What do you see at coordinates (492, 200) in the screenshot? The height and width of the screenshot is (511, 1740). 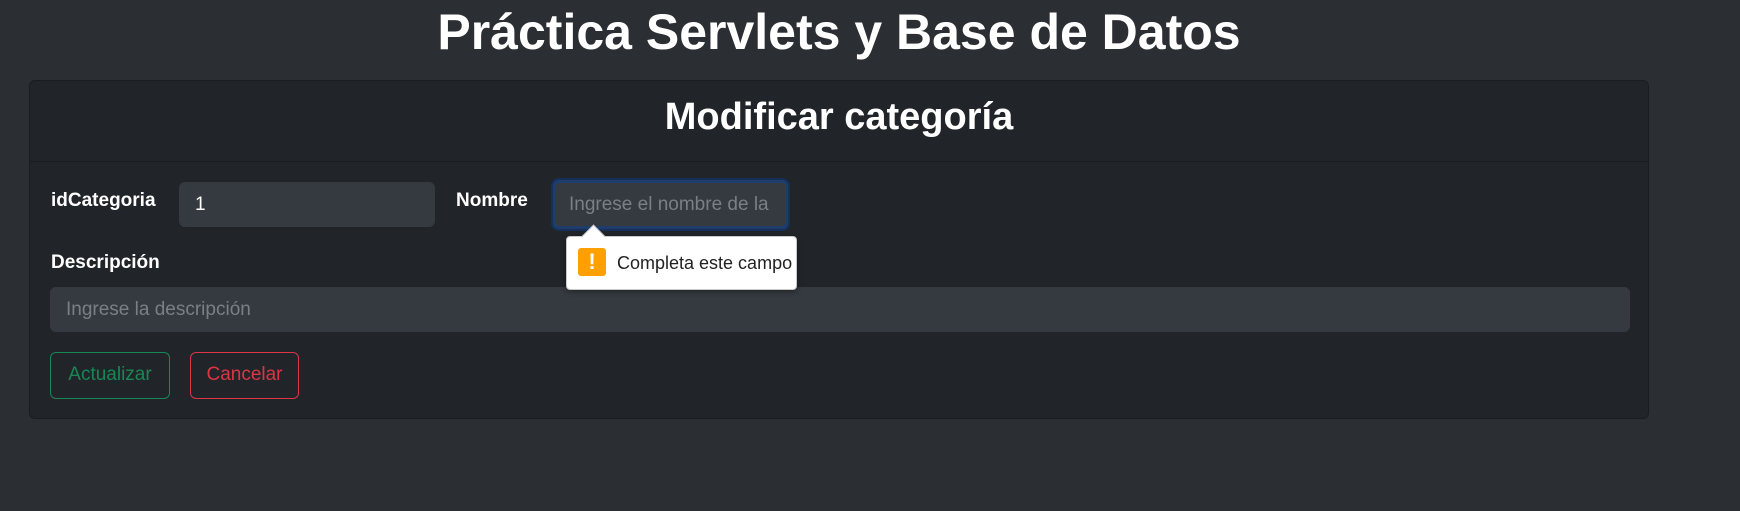 I see `nombre-label: Nombre` at bounding box center [492, 200].